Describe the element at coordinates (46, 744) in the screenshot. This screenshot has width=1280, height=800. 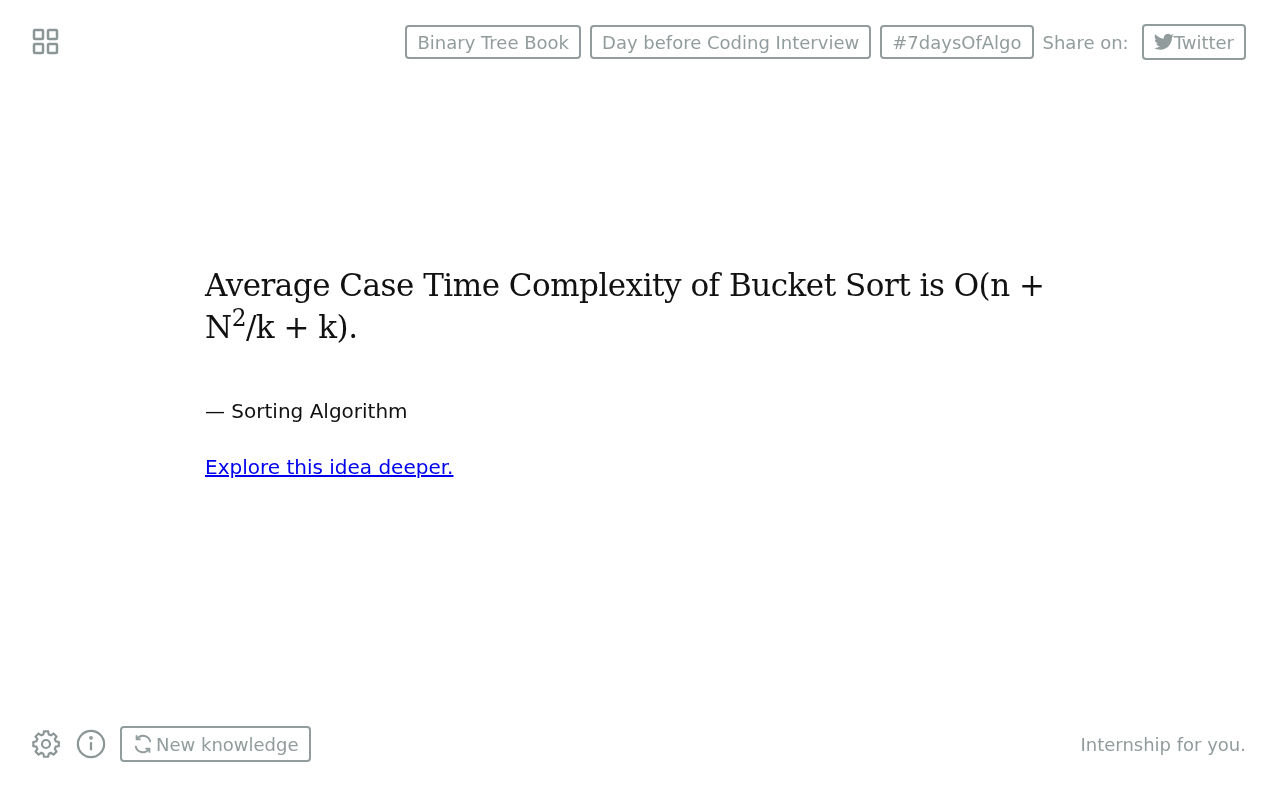
I see `settings-icon` at that location.